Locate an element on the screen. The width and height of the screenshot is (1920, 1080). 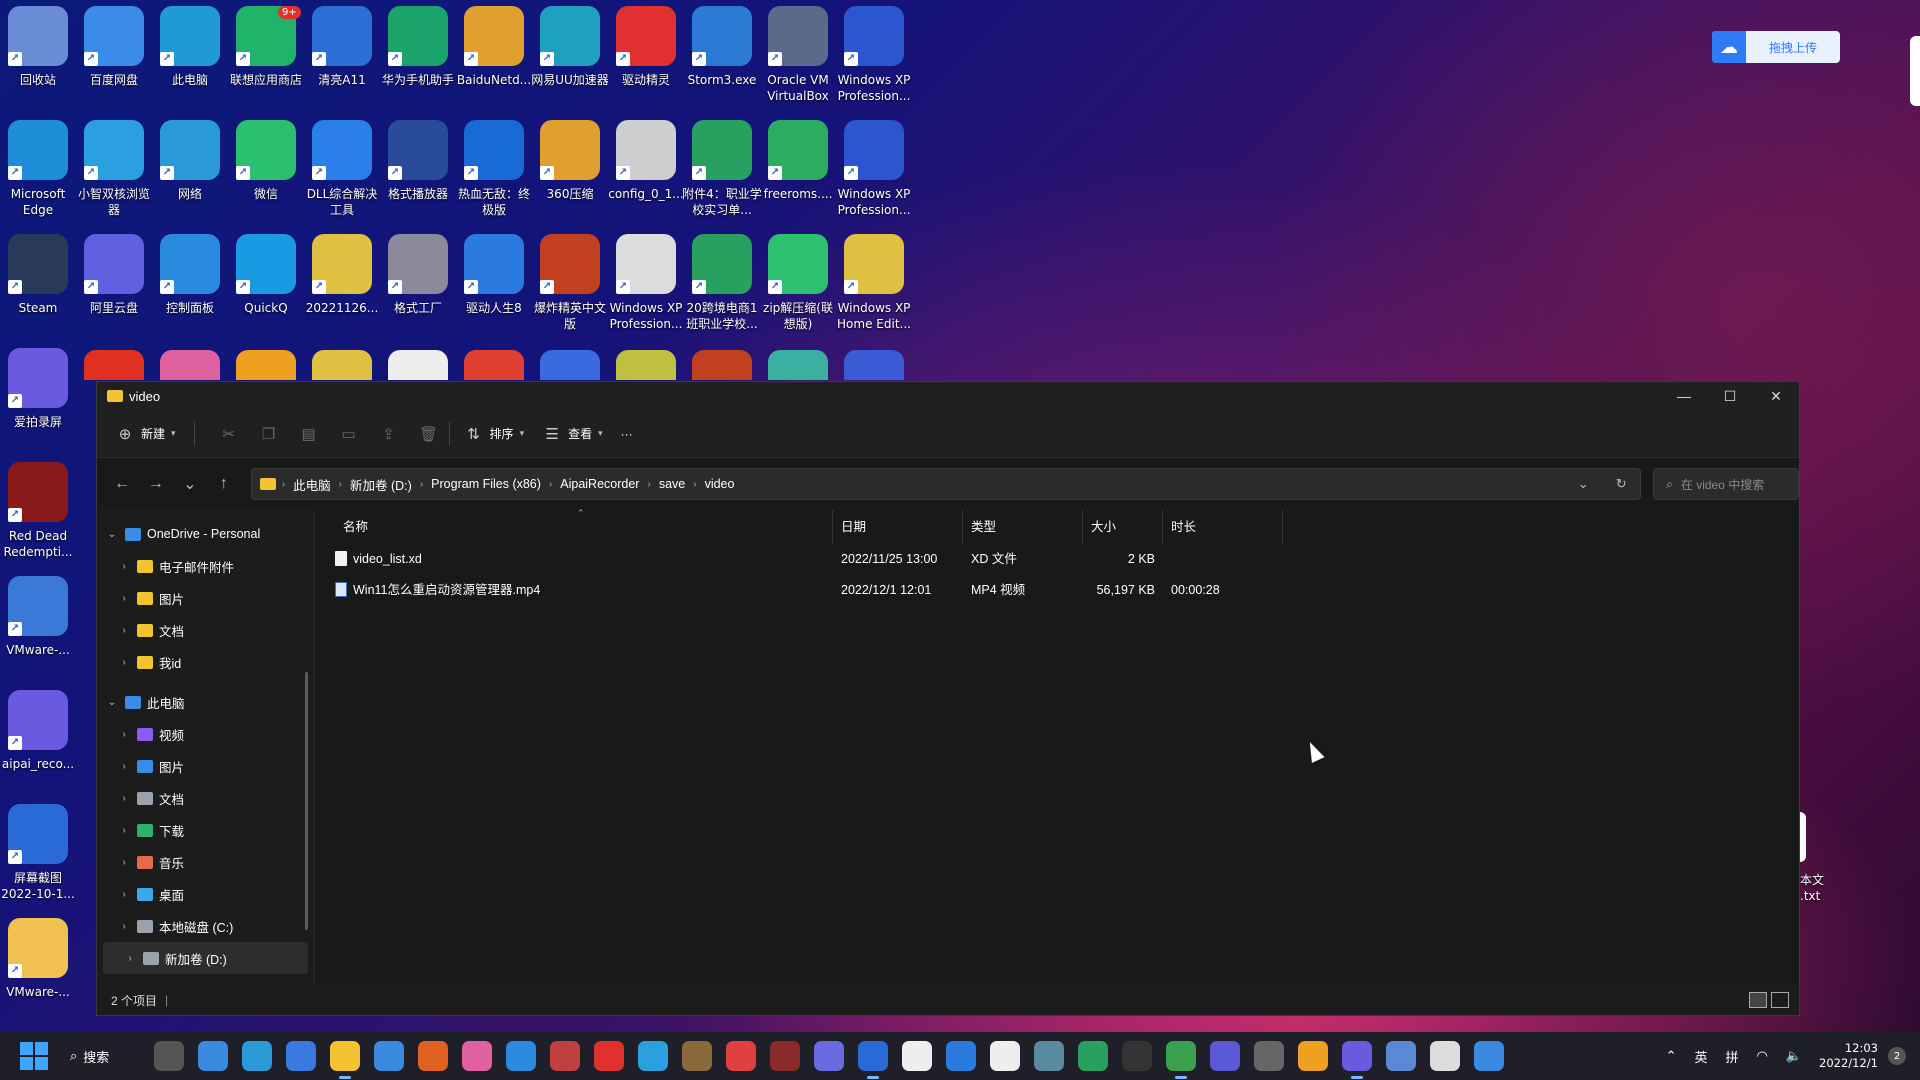
forward-arrow-icon: → is located at coordinates (156, 484).